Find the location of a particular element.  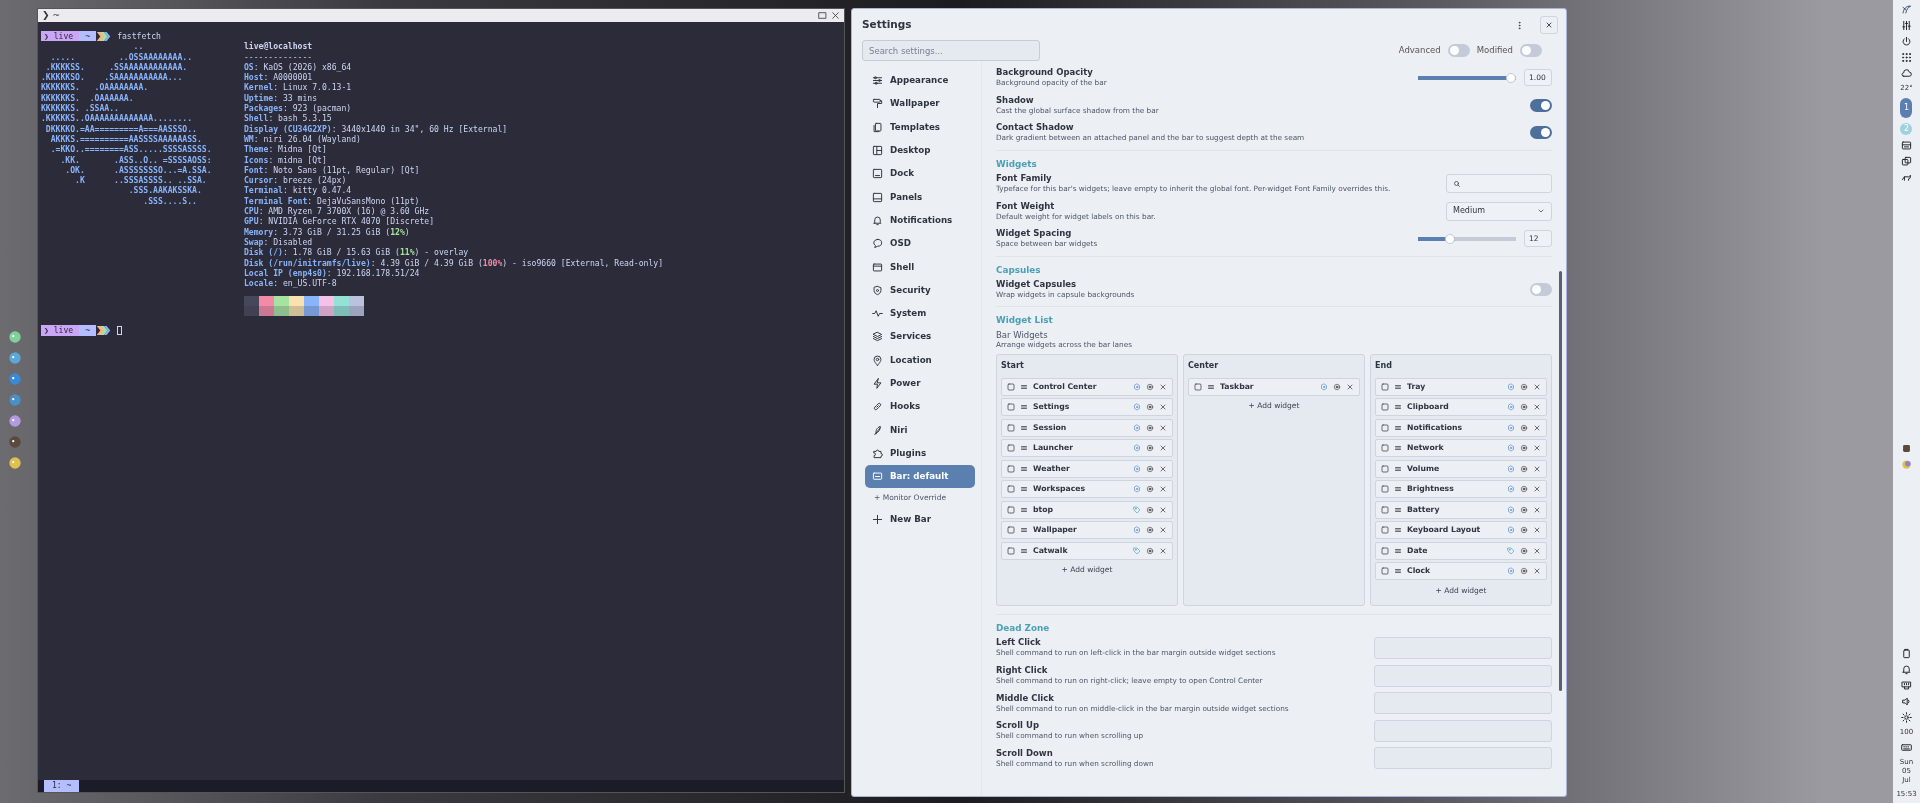

sidebar-item: Niri is located at coordinates (920, 430).